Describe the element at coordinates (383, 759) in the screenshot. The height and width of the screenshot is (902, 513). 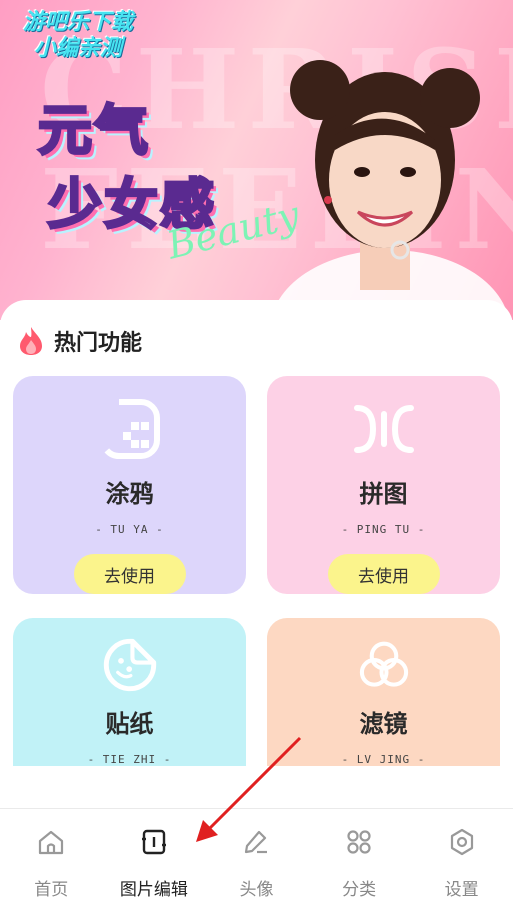
I see `card-subtitle: - LV JING -` at that location.